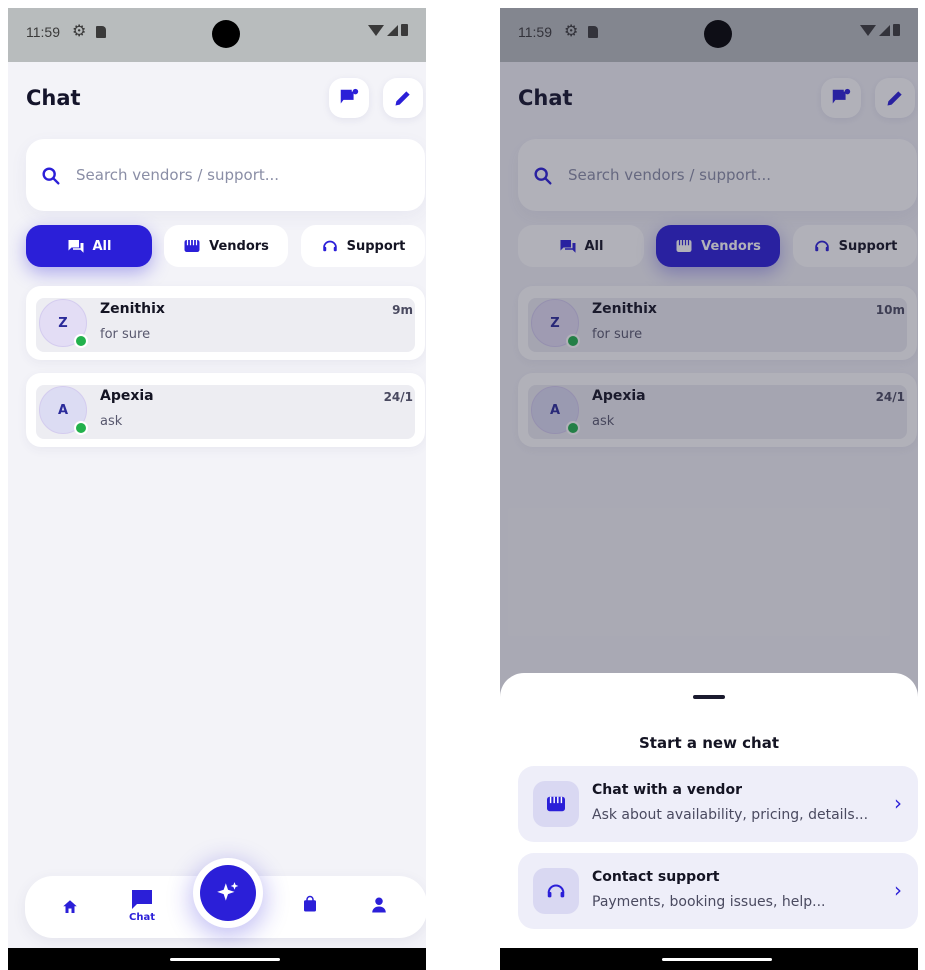 The width and height of the screenshot is (925, 970). I want to click on conversation-name: Apexia, so click(127, 396).